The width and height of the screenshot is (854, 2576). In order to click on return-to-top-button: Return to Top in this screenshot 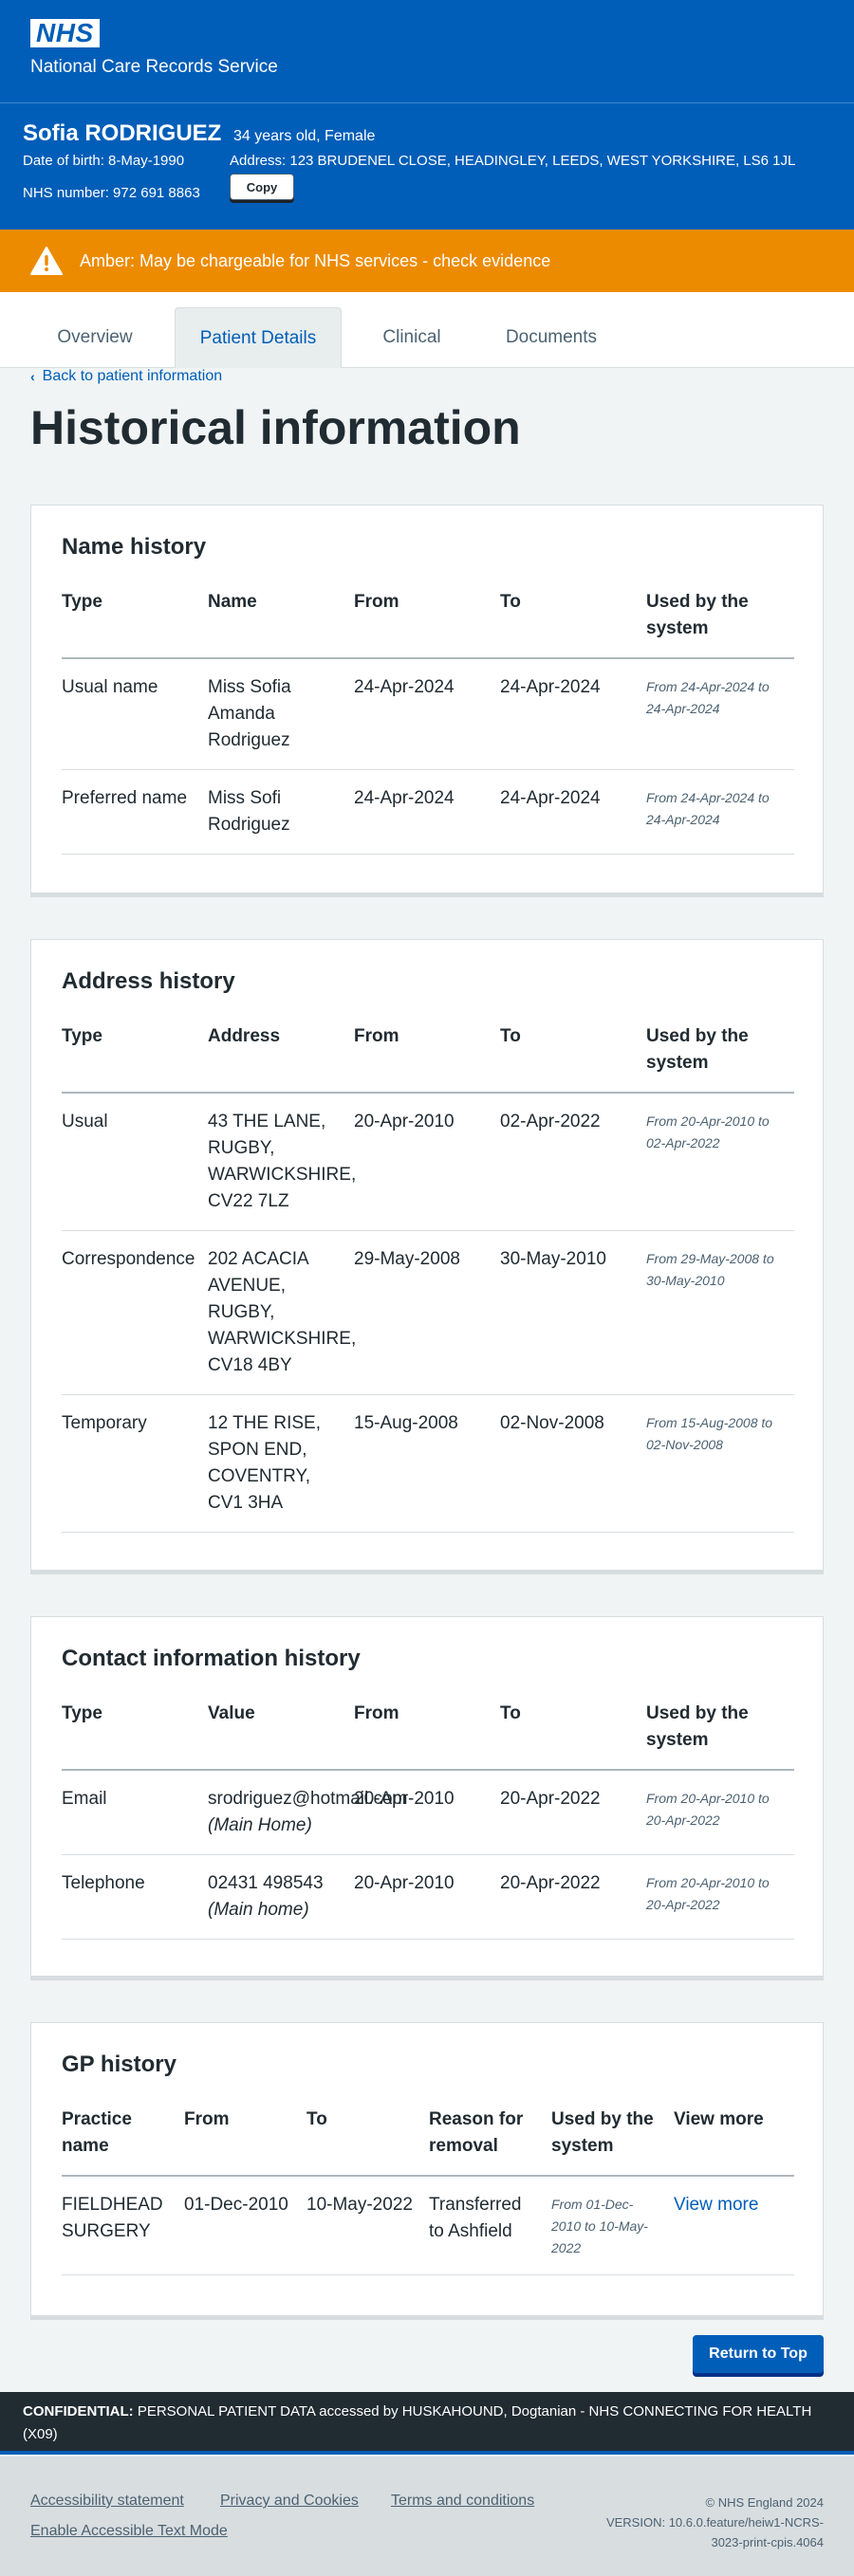, I will do `click(759, 2354)`.